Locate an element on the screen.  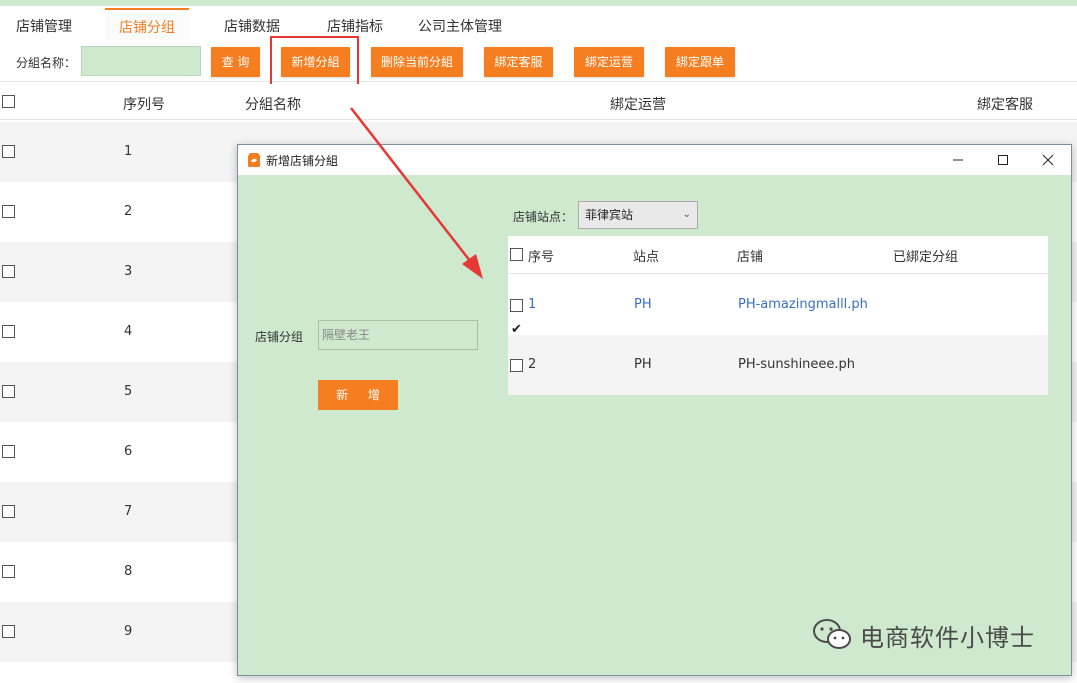
watermark: 电商软件小博士 is located at coordinates (923, 635).